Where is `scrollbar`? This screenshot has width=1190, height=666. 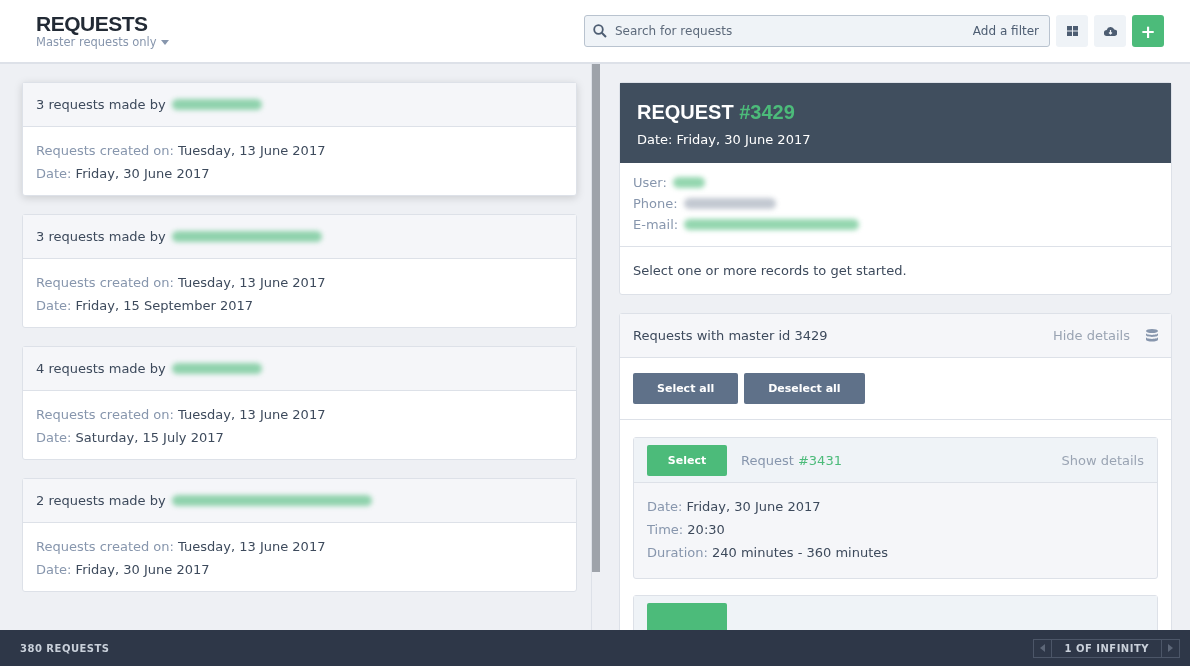
scrollbar is located at coordinates (596, 318).